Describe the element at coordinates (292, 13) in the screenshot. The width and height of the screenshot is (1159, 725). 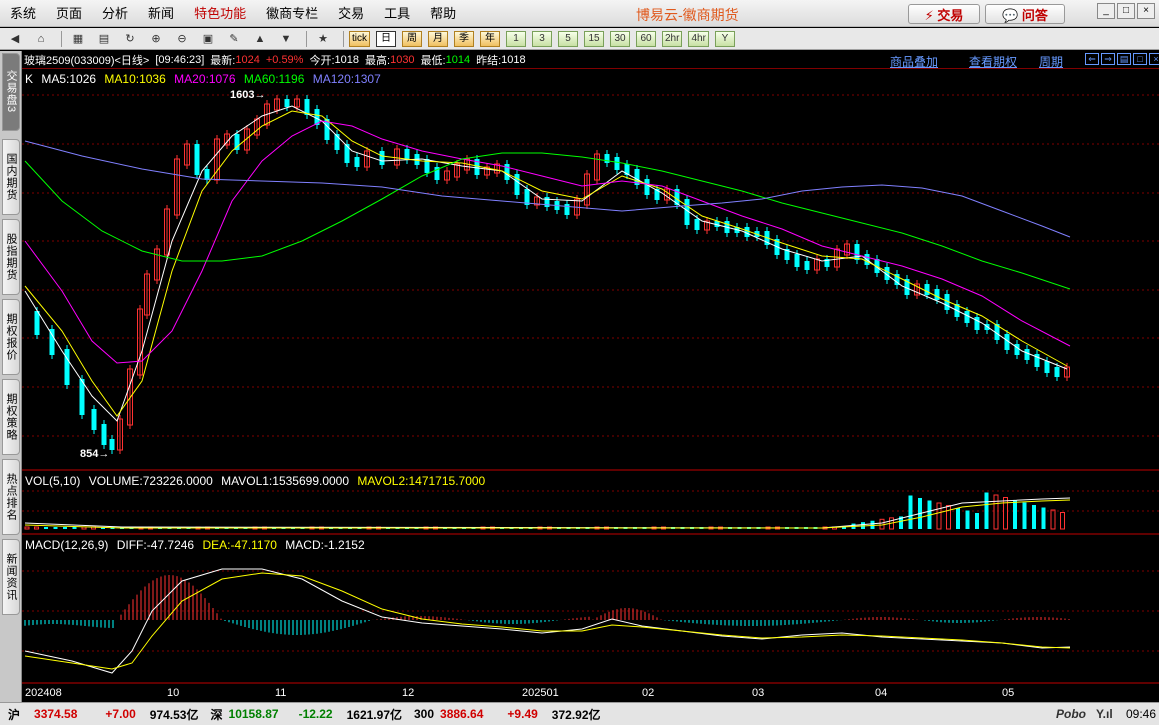
I see `menu-item: 徽商专栏` at that location.